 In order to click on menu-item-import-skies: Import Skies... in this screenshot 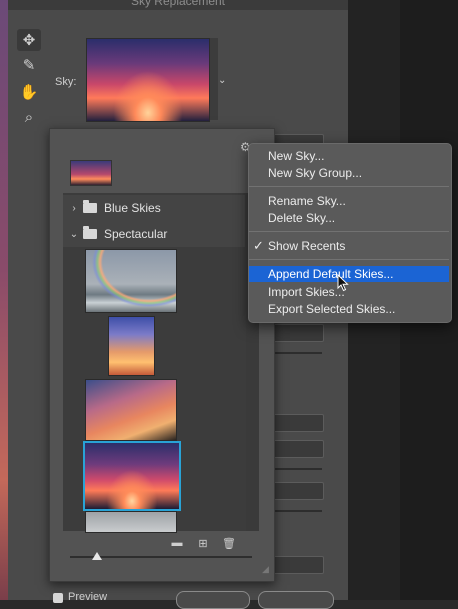, I will do `click(349, 292)`.